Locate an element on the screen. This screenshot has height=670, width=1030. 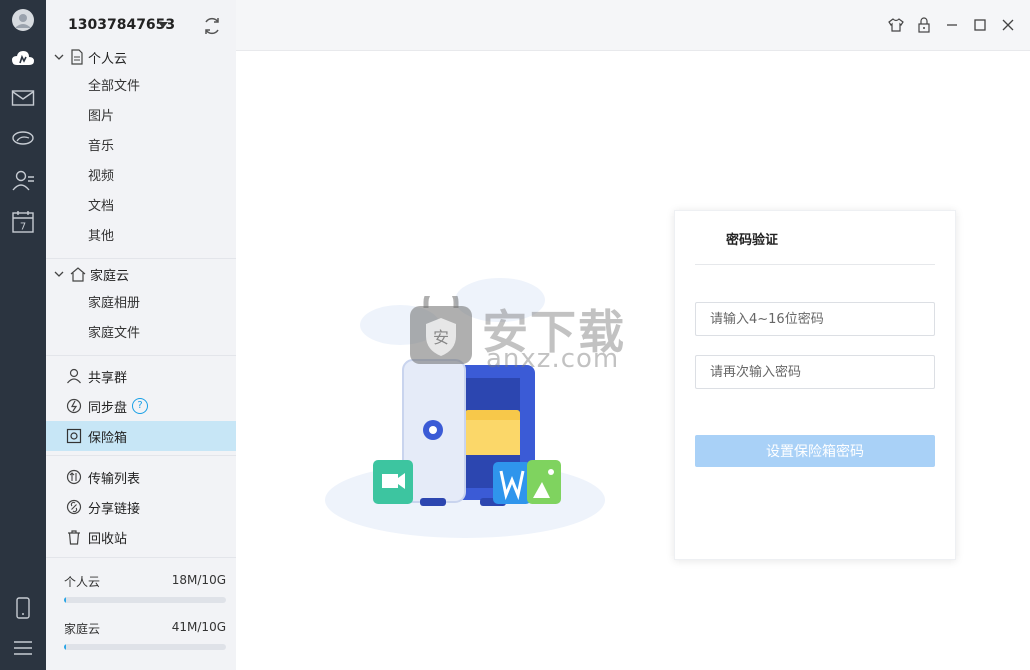
storage-personal-label: 个人云 is located at coordinates (82, 582).